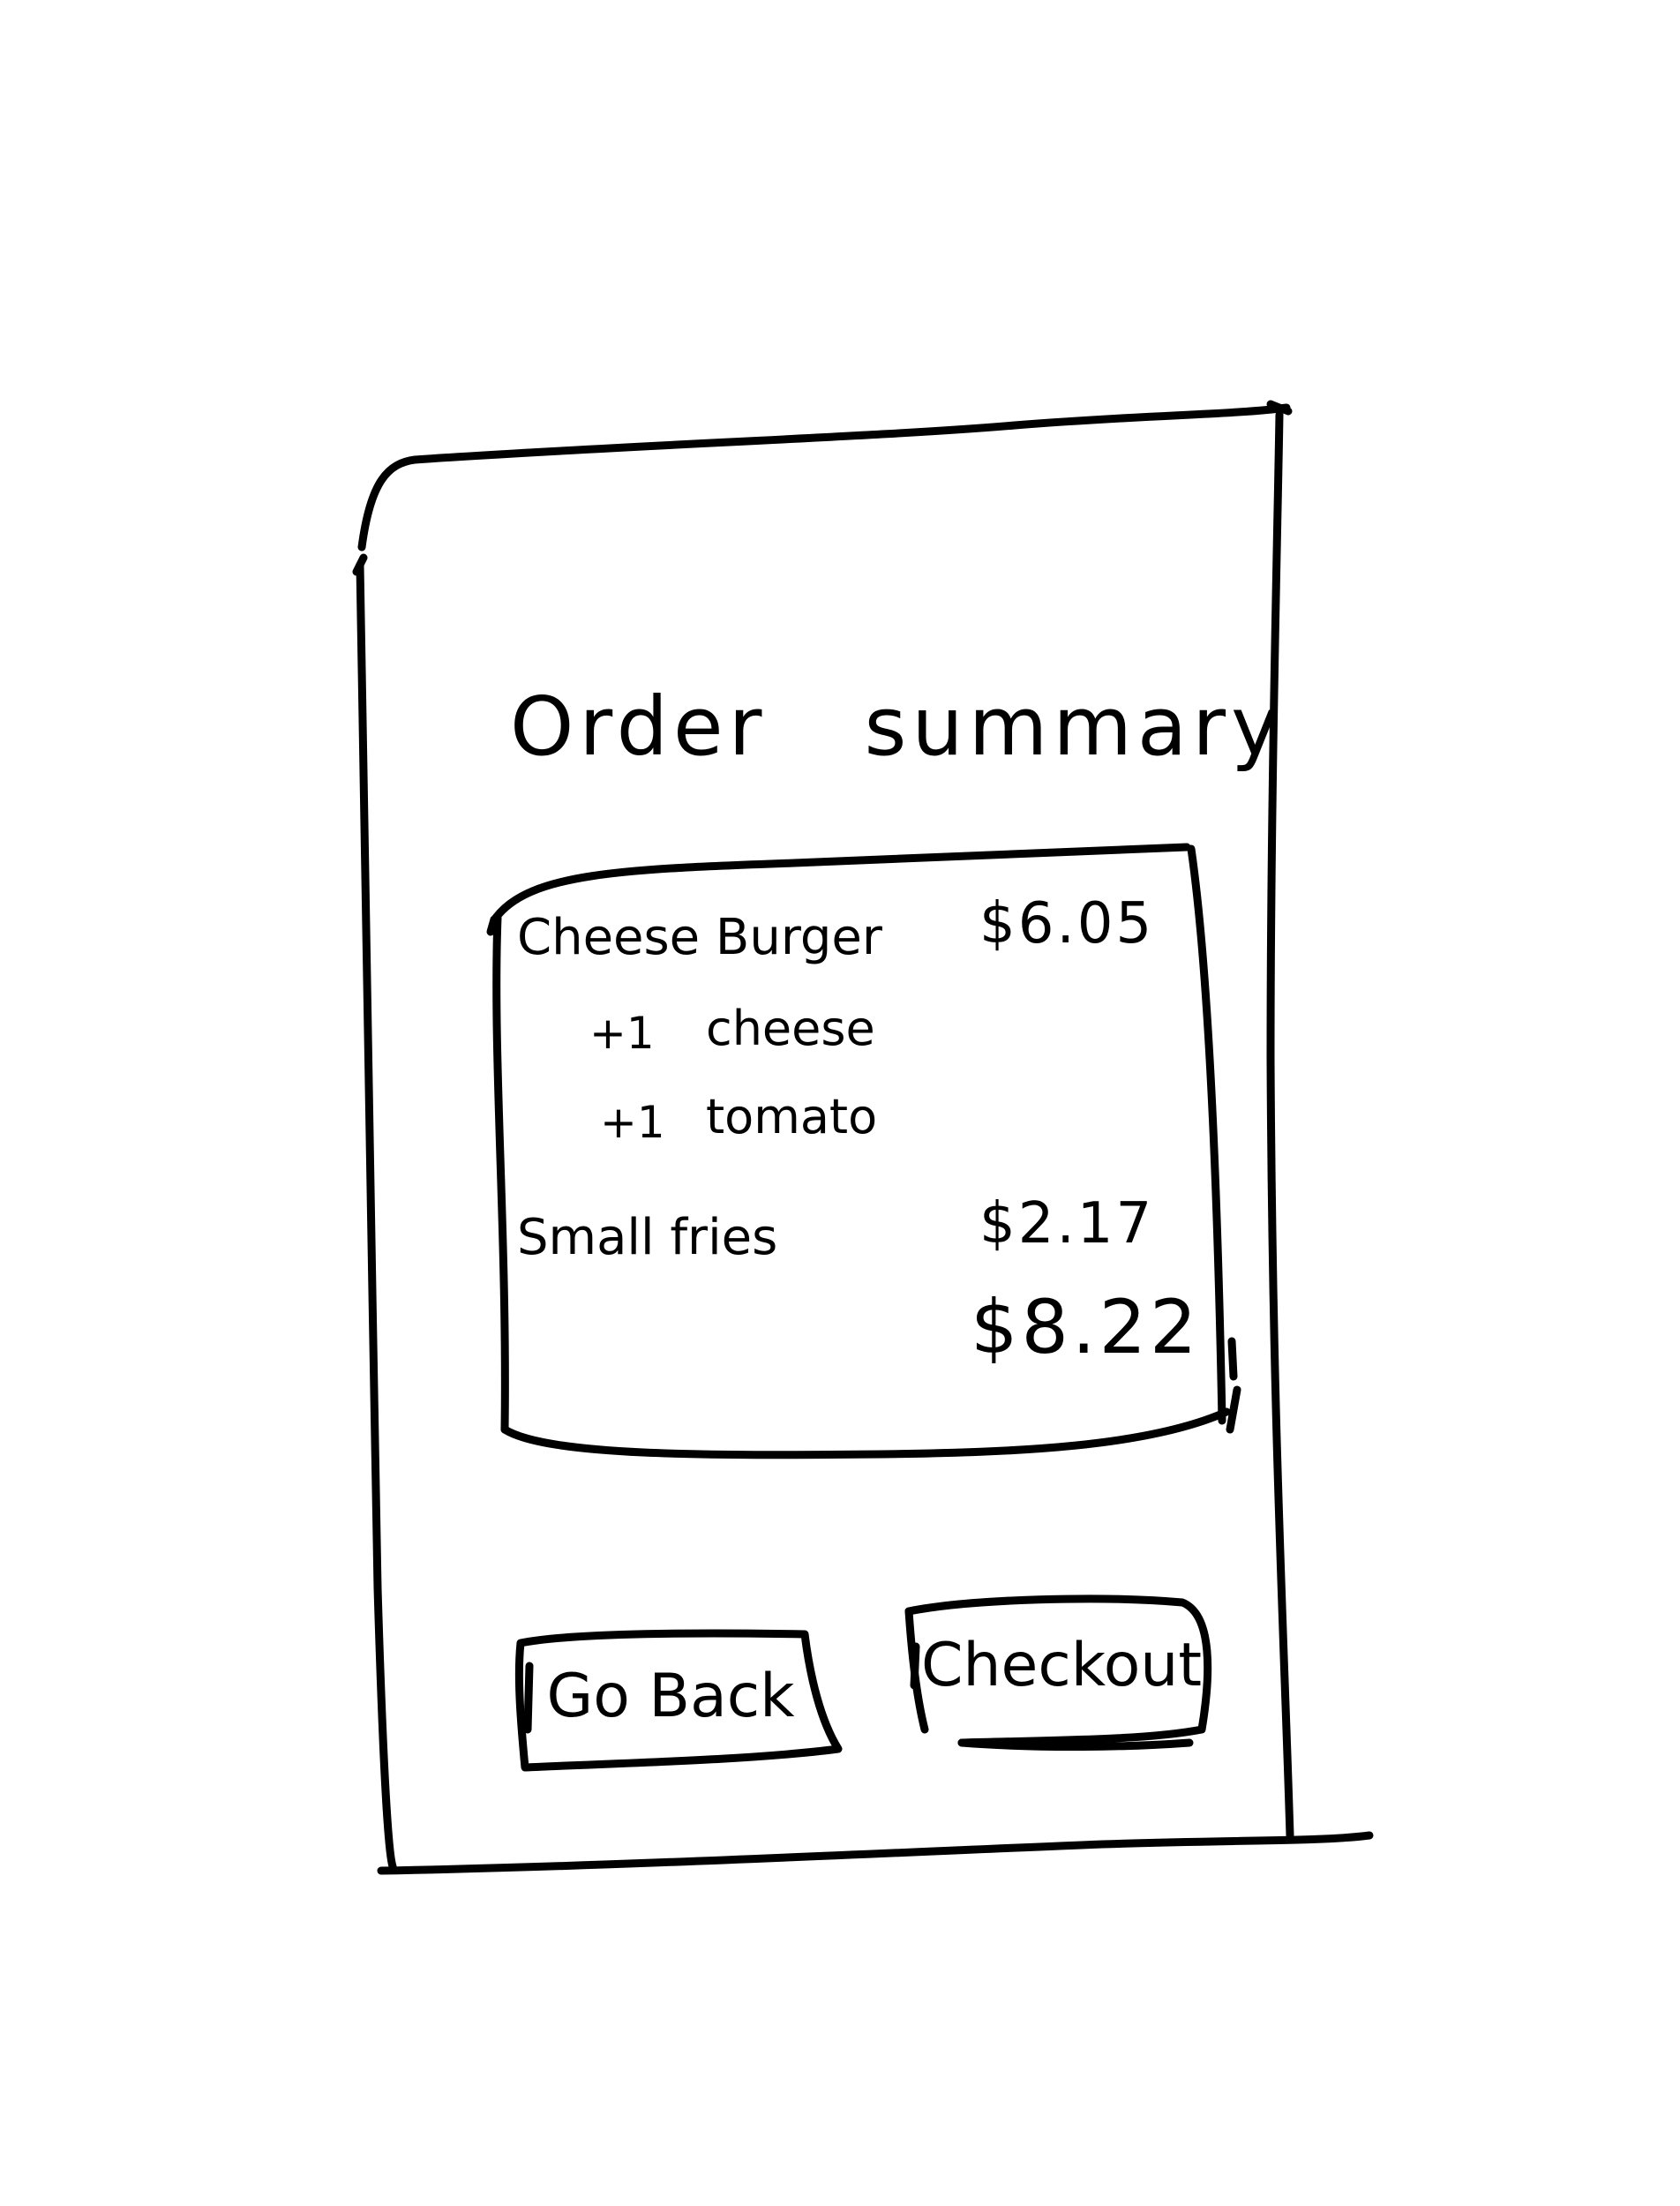 The width and height of the screenshot is (1680, 2206). Describe the element at coordinates (1233, 1385) in the screenshot. I see `order-box-corner-mark` at that location.